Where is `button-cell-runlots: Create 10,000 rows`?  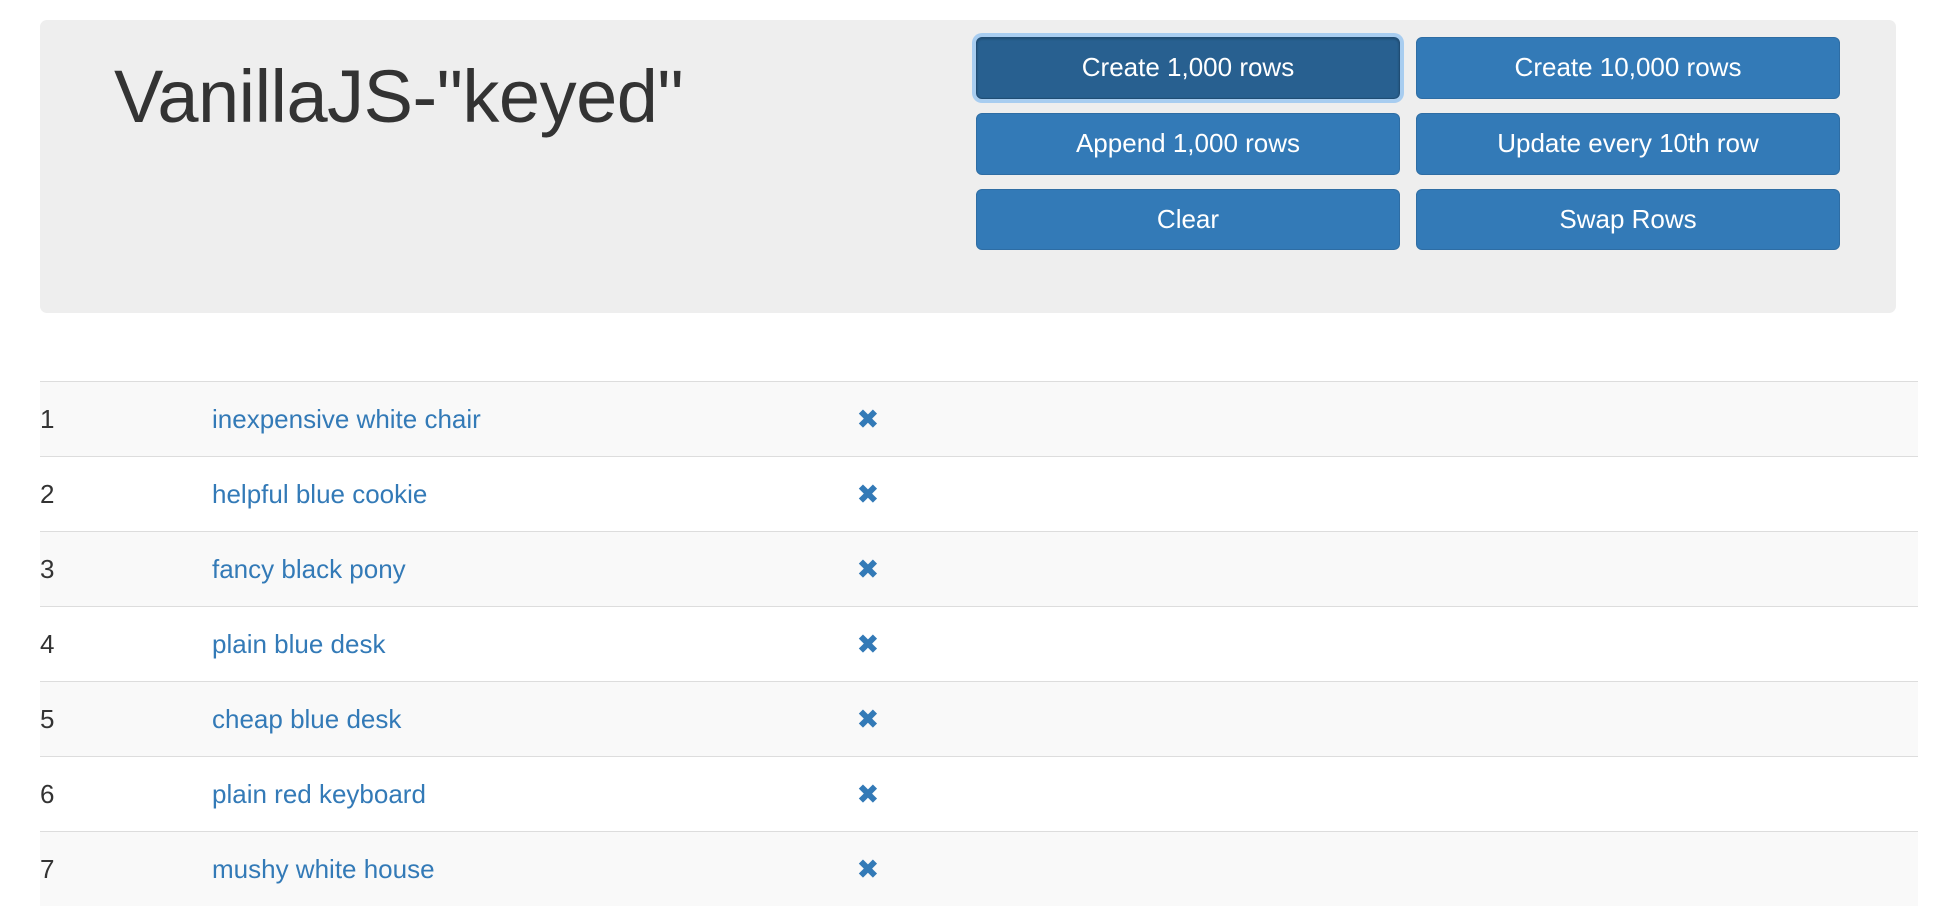 button-cell-runlots: Create 10,000 rows is located at coordinates (1624, 75).